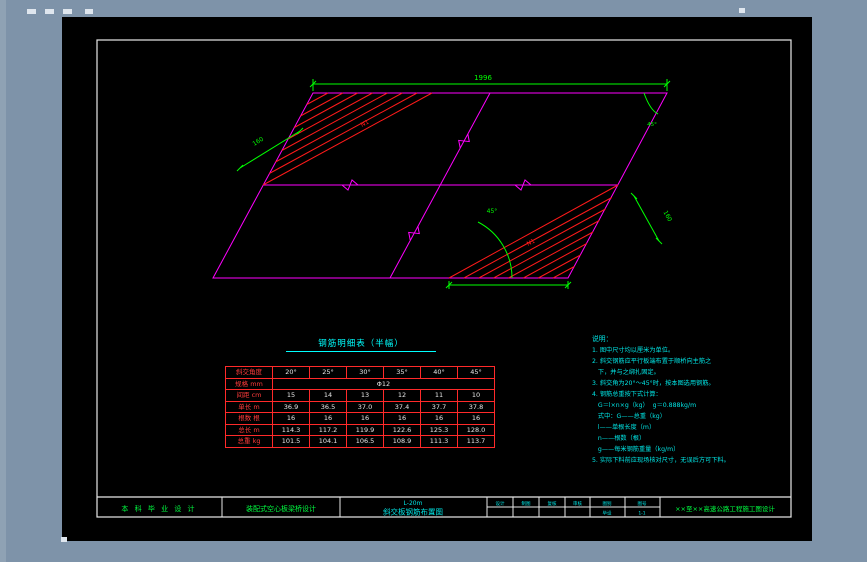  What do you see at coordinates (402, 406) in the screenshot?
I see `table-cell: 37.4` at bounding box center [402, 406].